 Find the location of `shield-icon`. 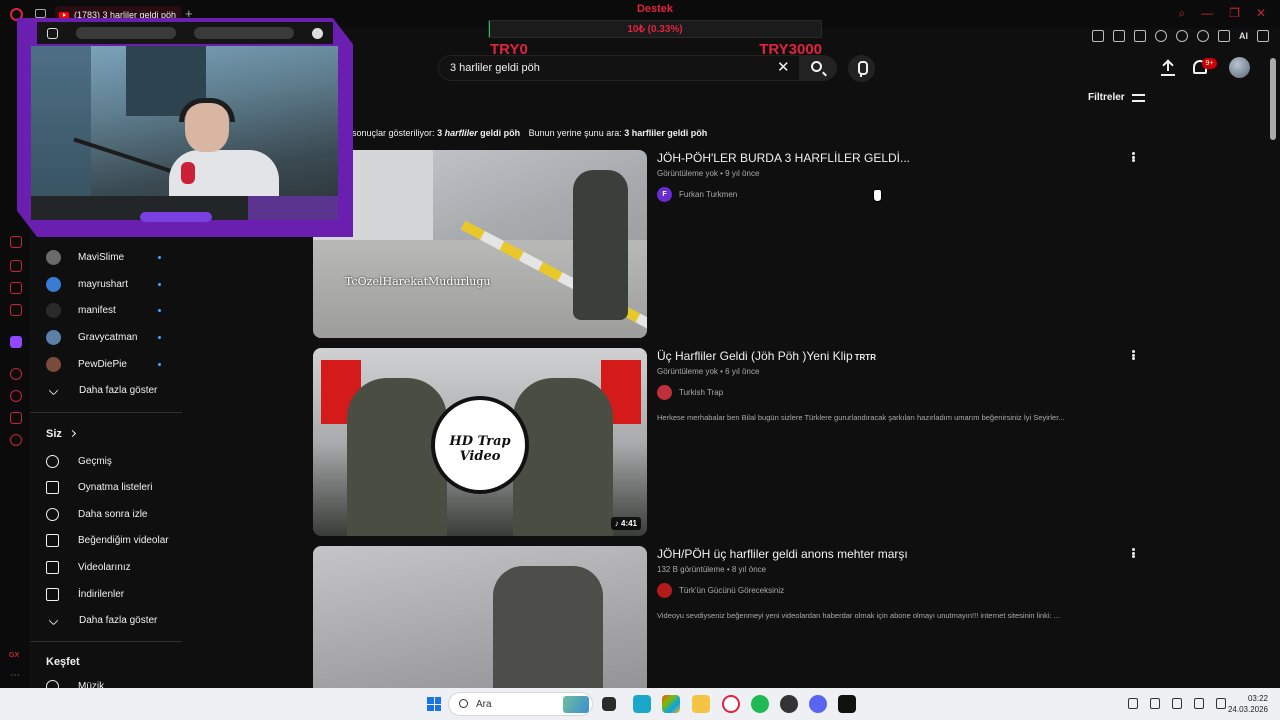

shield-icon is located at coordinates (1140, 36).